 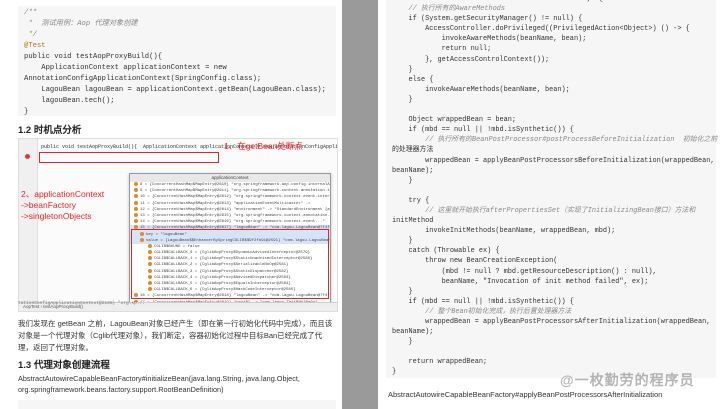 I want to click on initialize-bean-code-line: return wrappedBean;, so click(x=440, y=362).